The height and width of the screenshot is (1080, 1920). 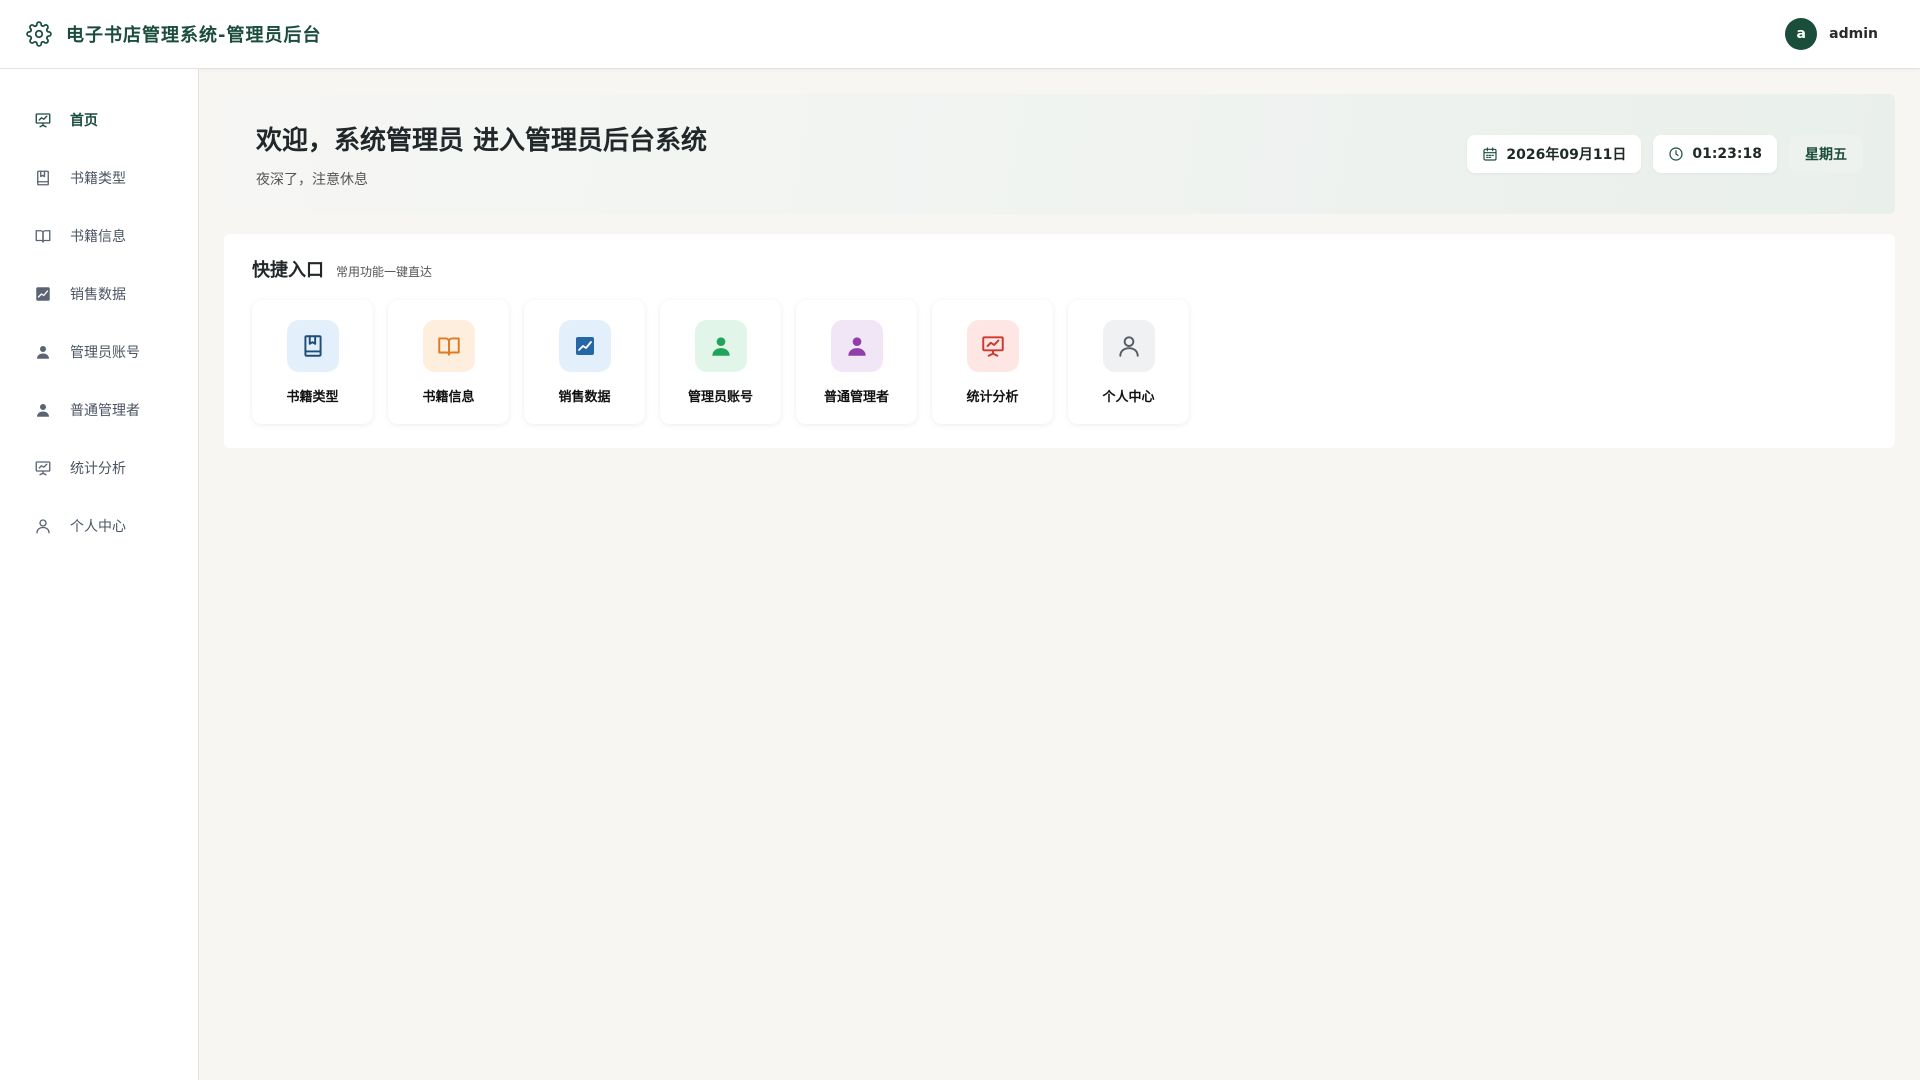 I want to click on quick-card-statistics: 统计分析, so click(x=992, y=362).